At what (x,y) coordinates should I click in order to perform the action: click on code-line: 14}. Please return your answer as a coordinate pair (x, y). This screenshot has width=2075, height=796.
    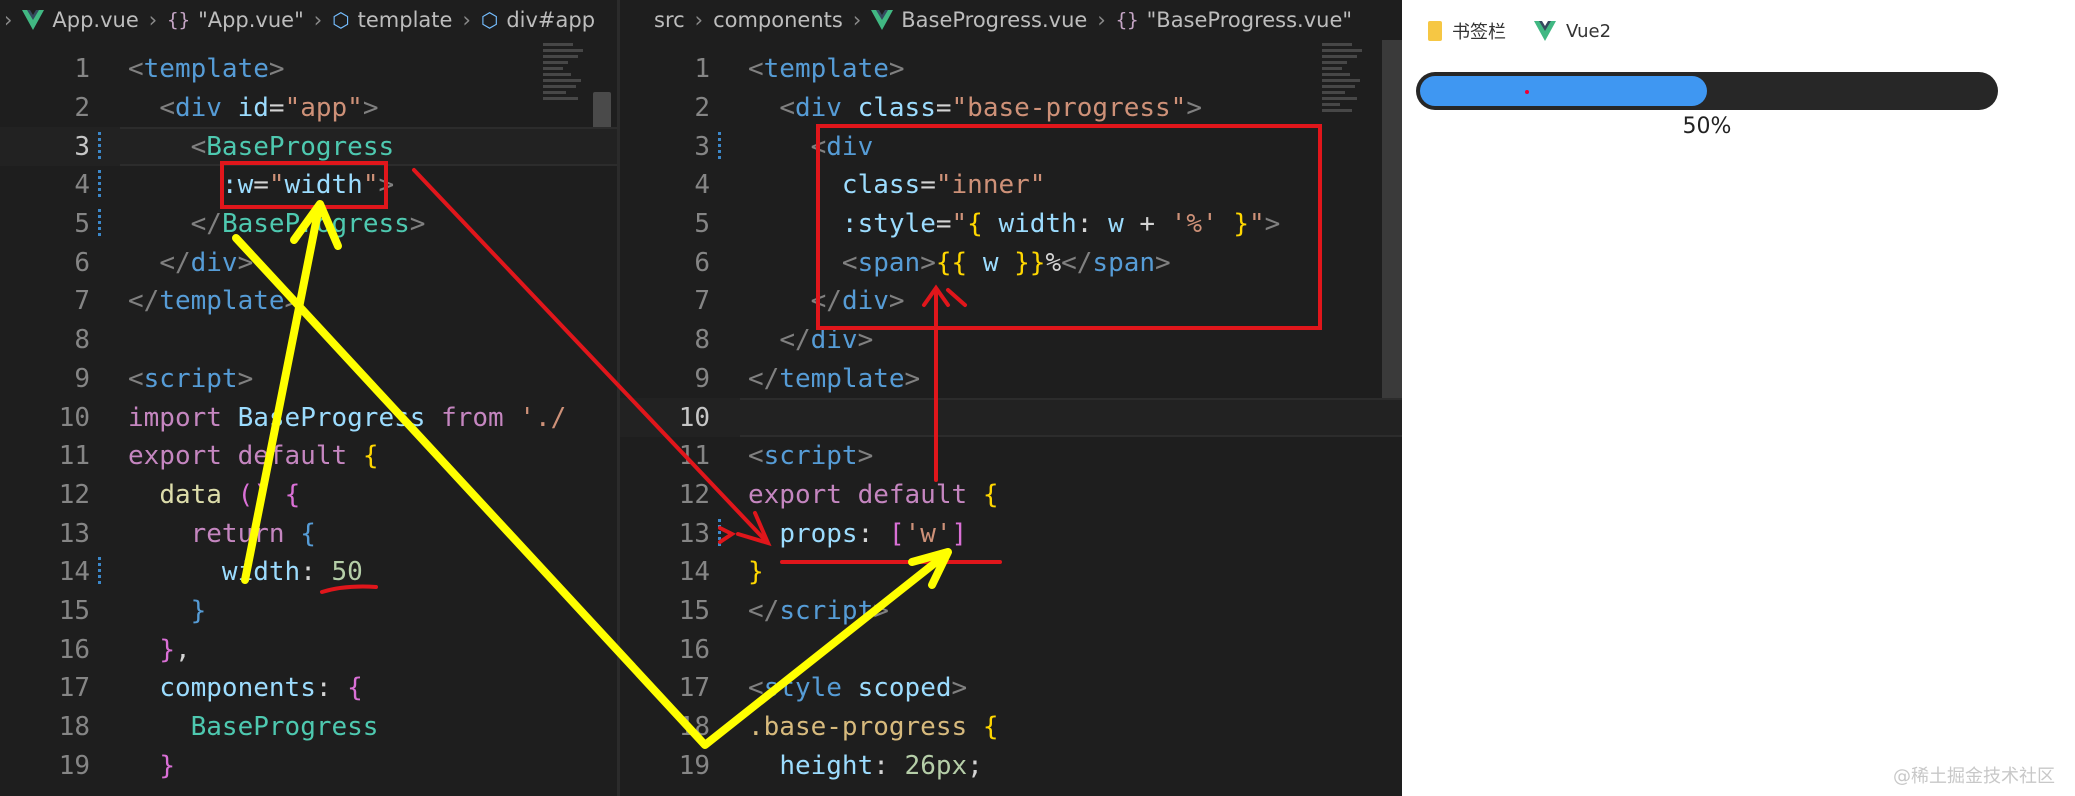
    Looking at the image, I should click on (1011, 572).